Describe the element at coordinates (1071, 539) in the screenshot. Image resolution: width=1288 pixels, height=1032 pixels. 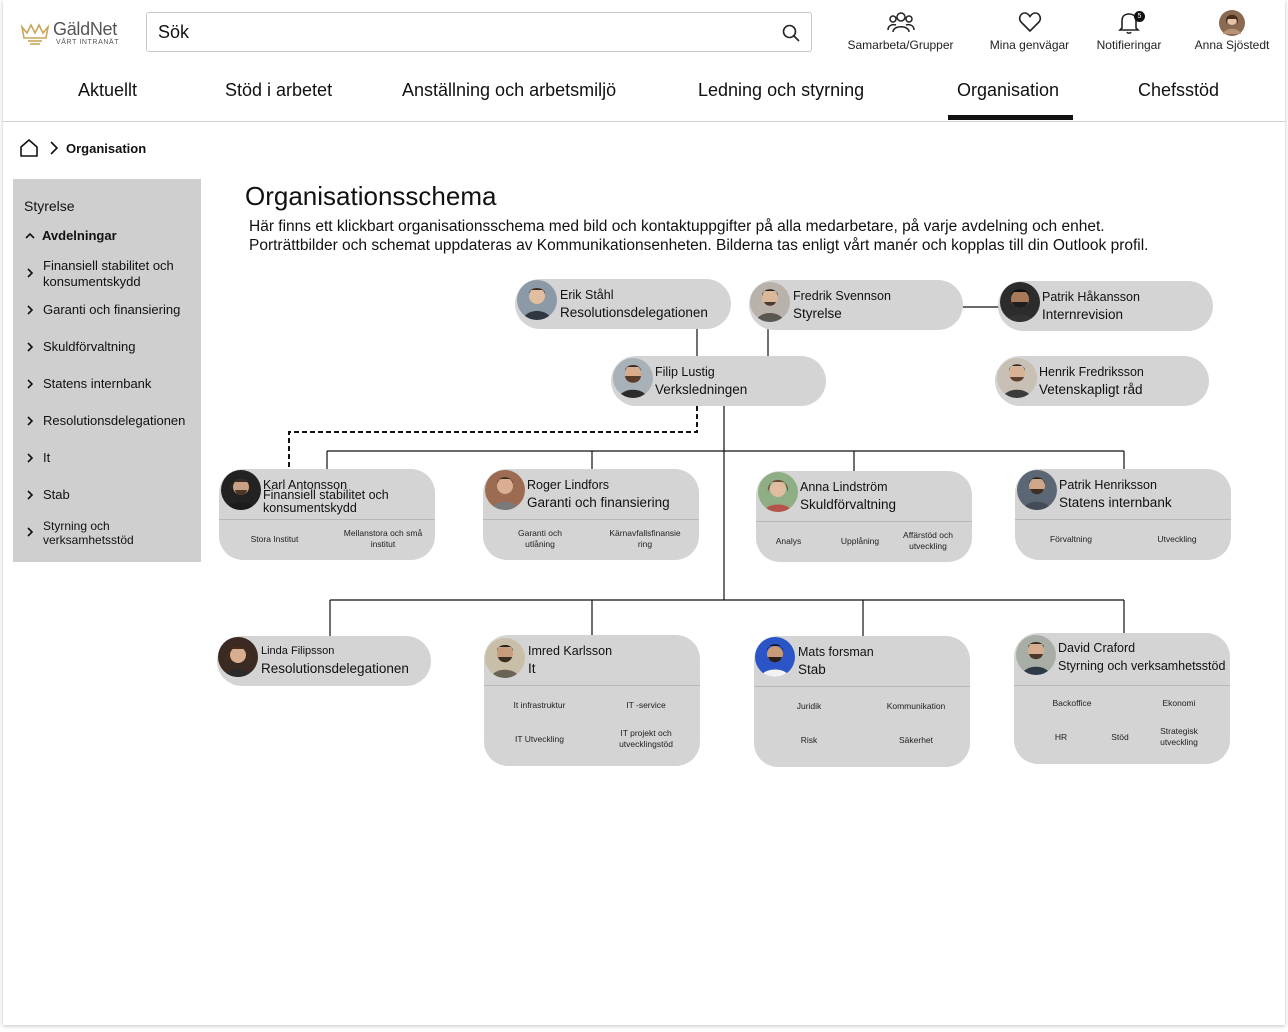
I see `unit-forvaltning: Förvaltning` at that location.